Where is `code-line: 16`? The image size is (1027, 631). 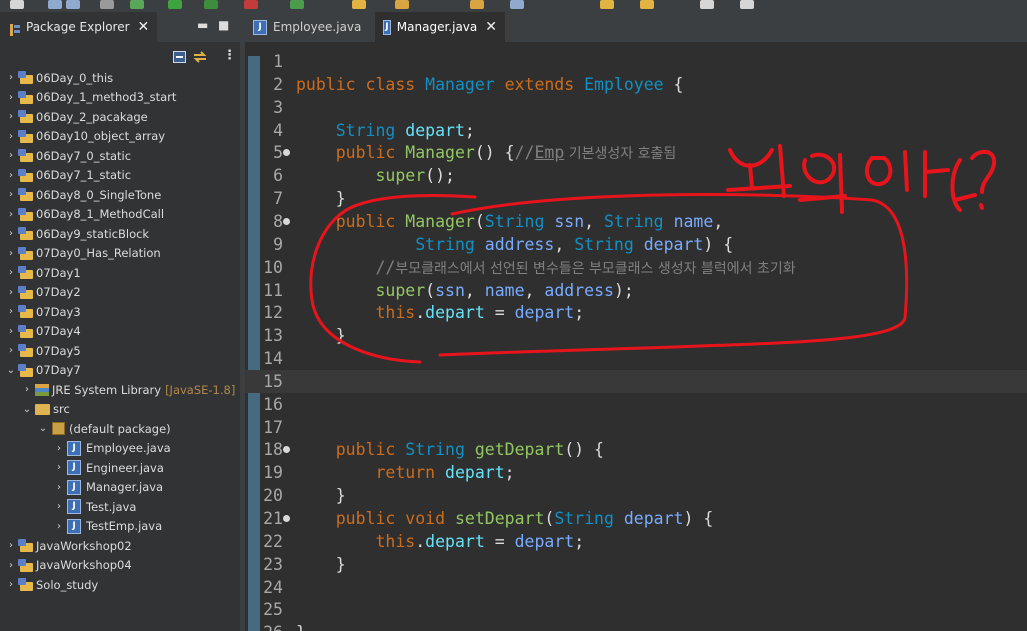
code-line: 16 is located at coordinates (636, 404).